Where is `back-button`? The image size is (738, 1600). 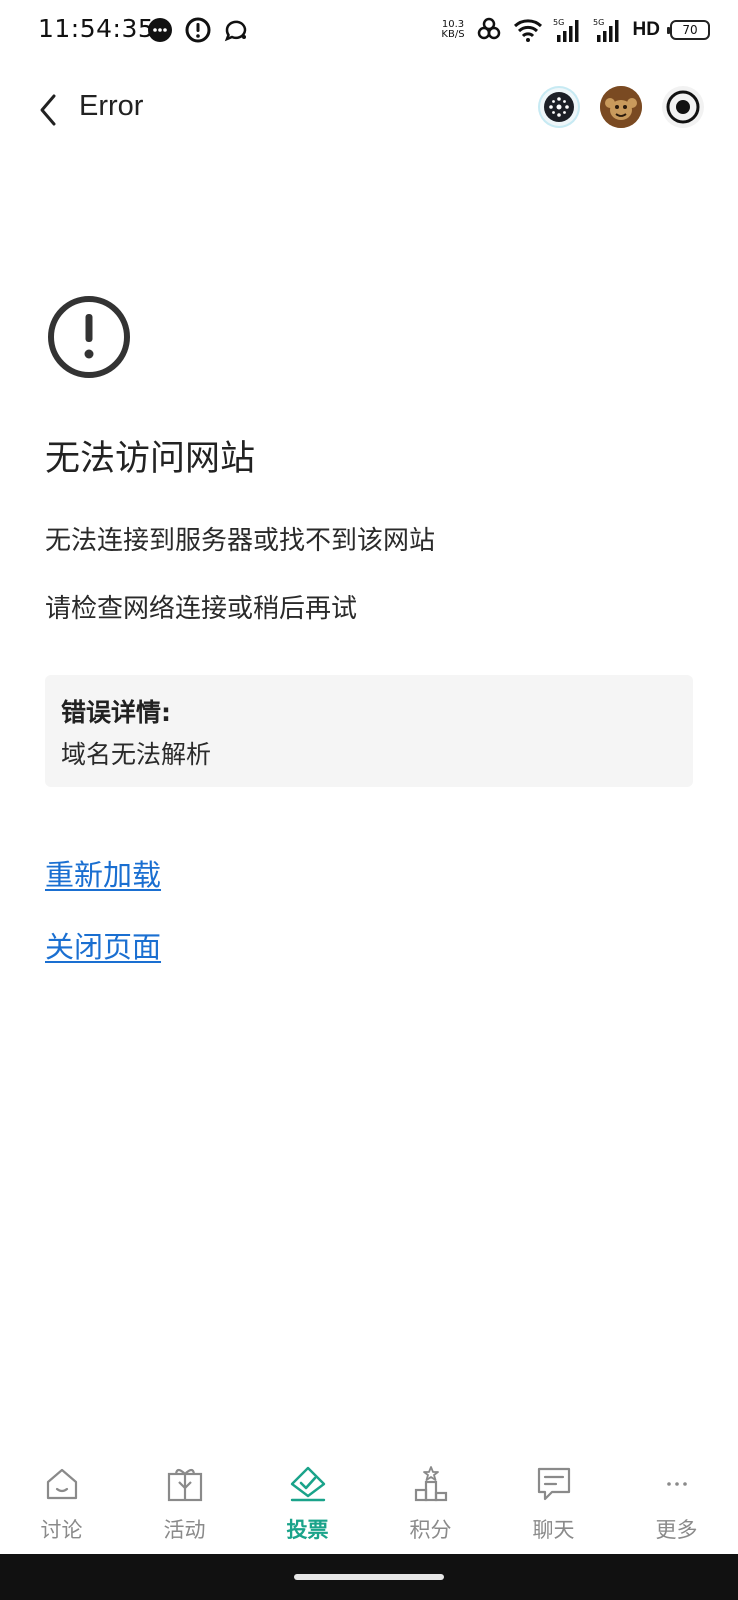
back-button is located at coordinates (48, 110).